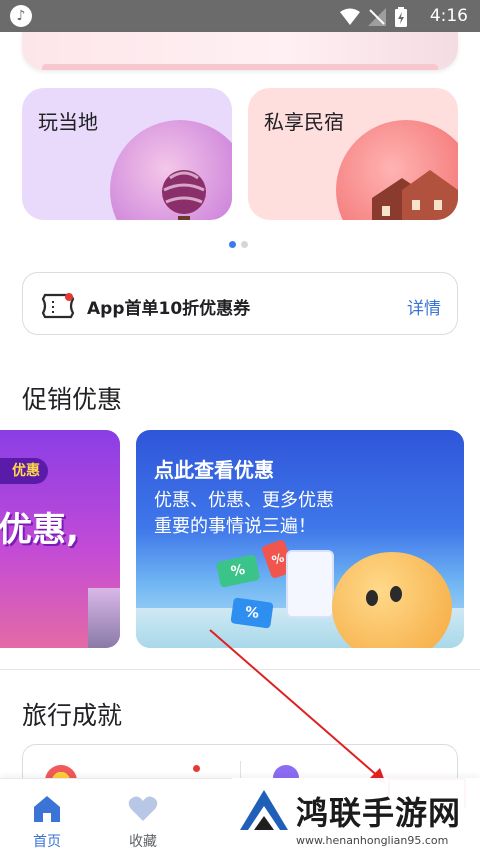 This screenshot has width=480, height=853. What do you see at coordinates (21, 16) in the screenshot?
I see `music-note-icon: ♪` at bounding box center [21, 16].